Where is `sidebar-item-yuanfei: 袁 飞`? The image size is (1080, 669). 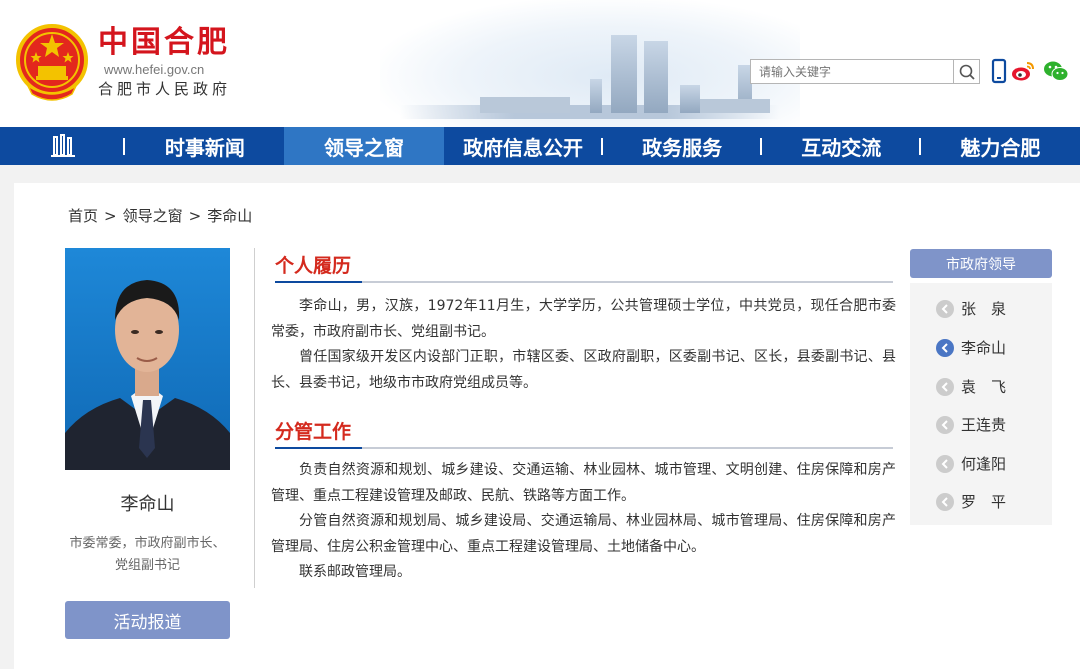
sidebar-item-yuanfei: 袁 飞 is located at coordinates (971, 386).